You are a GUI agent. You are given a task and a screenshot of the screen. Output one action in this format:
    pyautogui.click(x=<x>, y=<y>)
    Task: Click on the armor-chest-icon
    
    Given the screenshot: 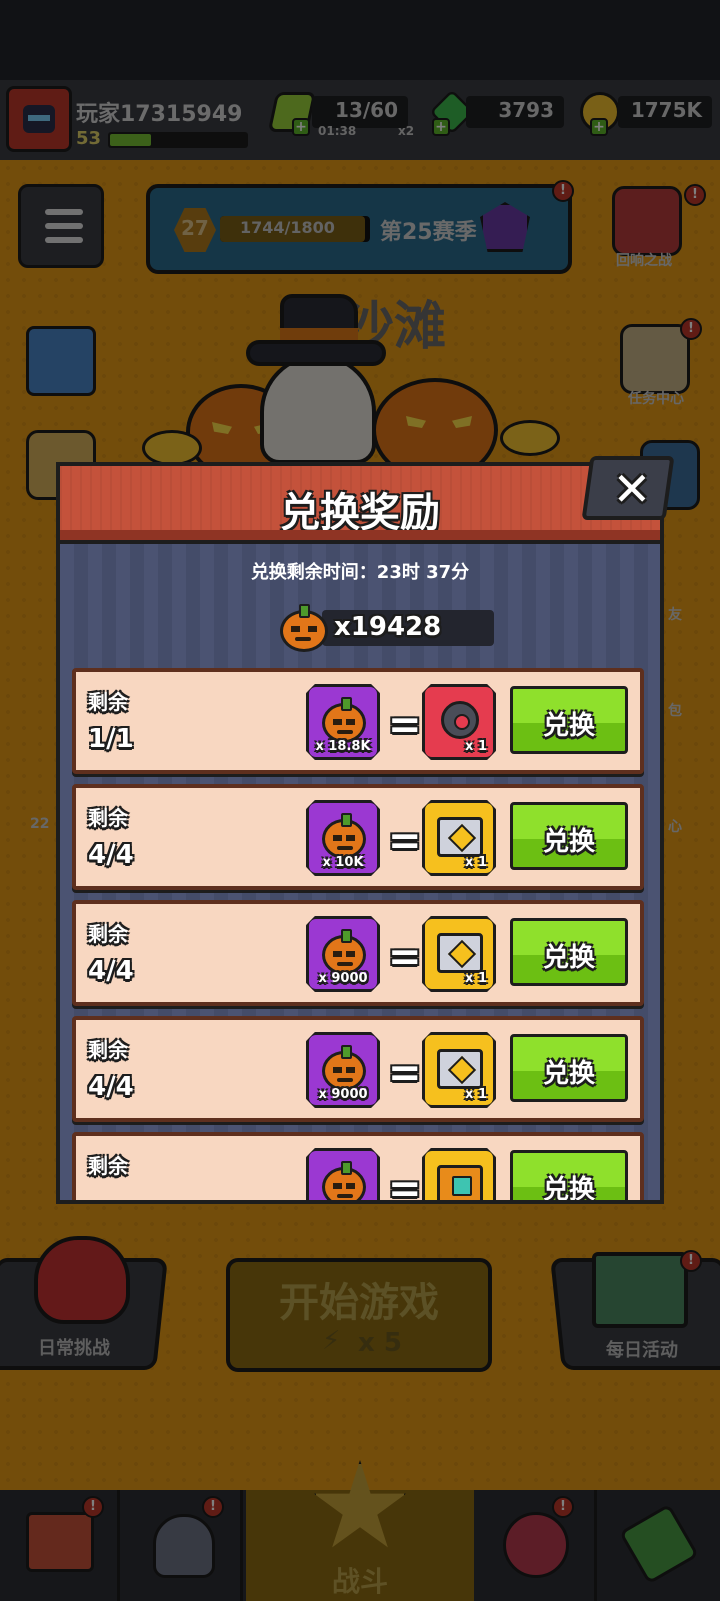 What is the action you would take?
    pyautogui.click(x=460, y=837)
    